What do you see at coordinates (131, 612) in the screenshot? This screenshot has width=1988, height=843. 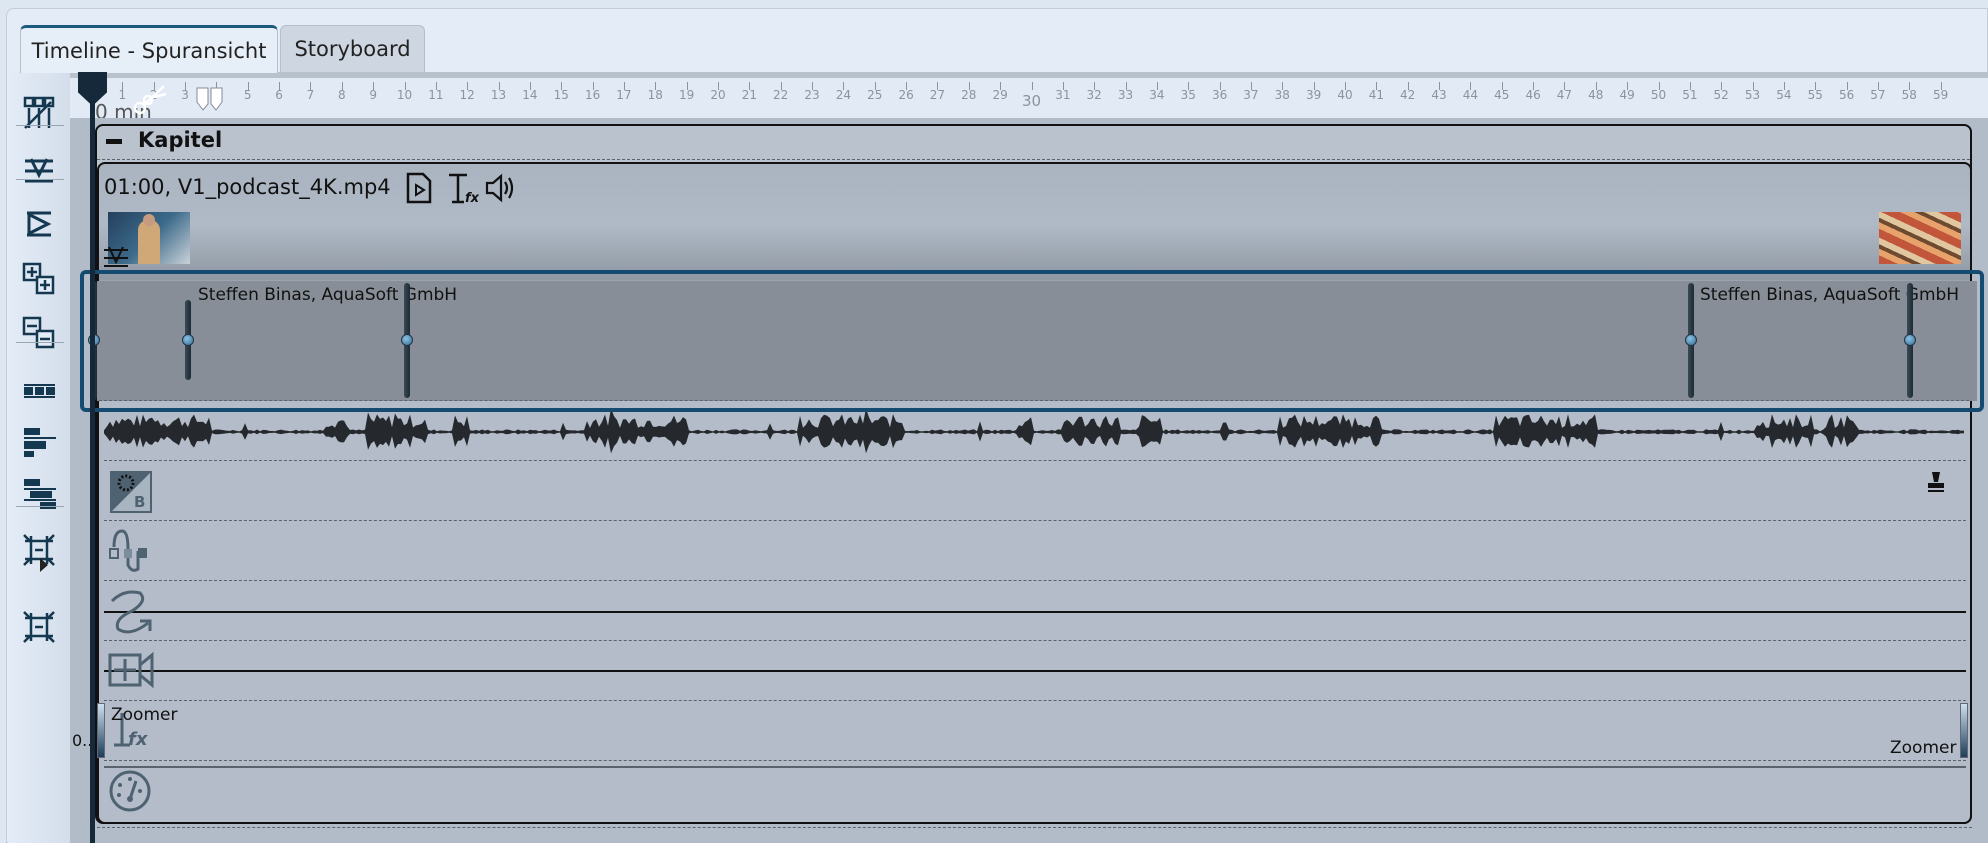 I see `motion-path-icon` at bounding box center [131, 612].